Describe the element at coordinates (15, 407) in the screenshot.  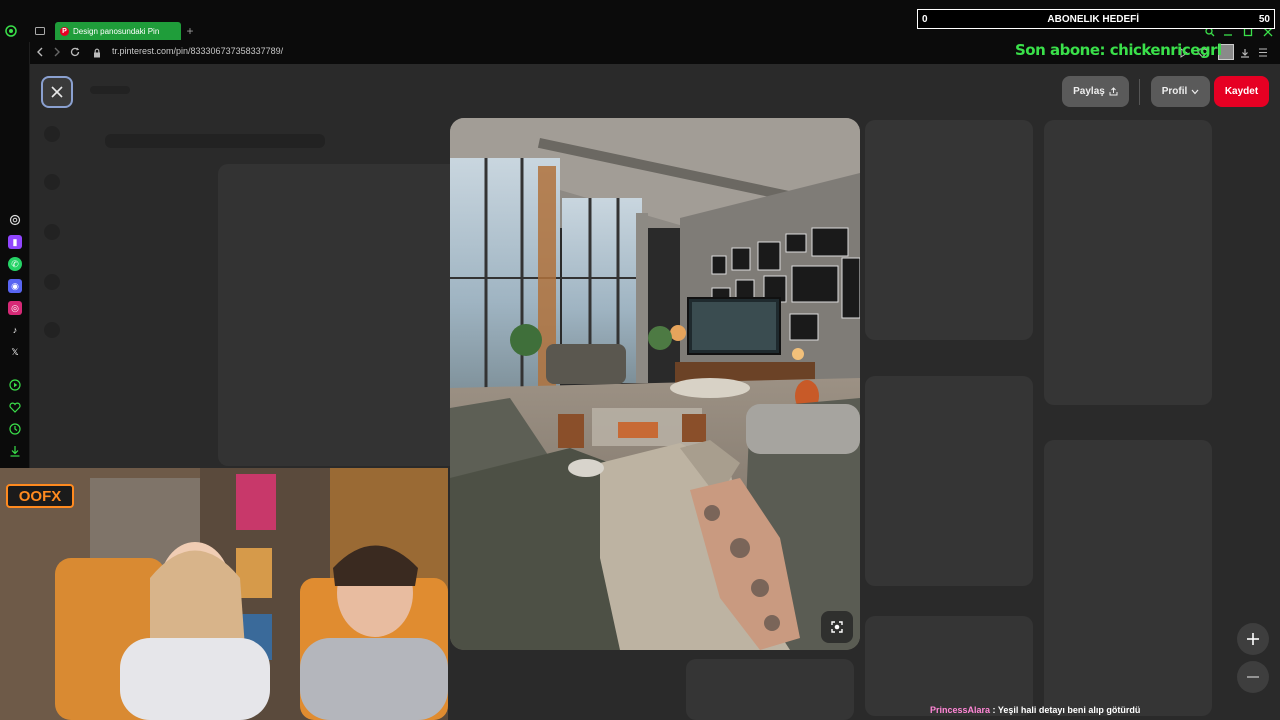
I see `favorites-icon` at that location.